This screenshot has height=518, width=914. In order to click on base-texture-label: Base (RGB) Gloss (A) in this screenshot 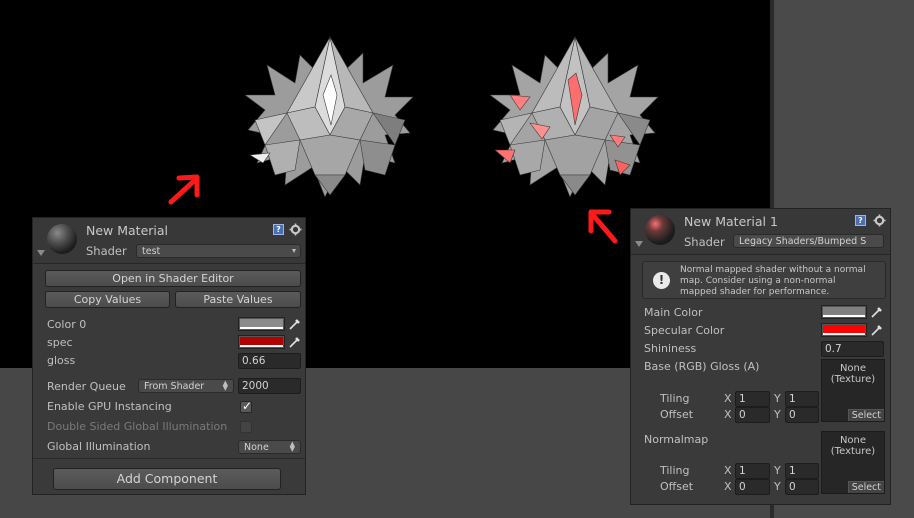, I will do `click(702, 366)`.